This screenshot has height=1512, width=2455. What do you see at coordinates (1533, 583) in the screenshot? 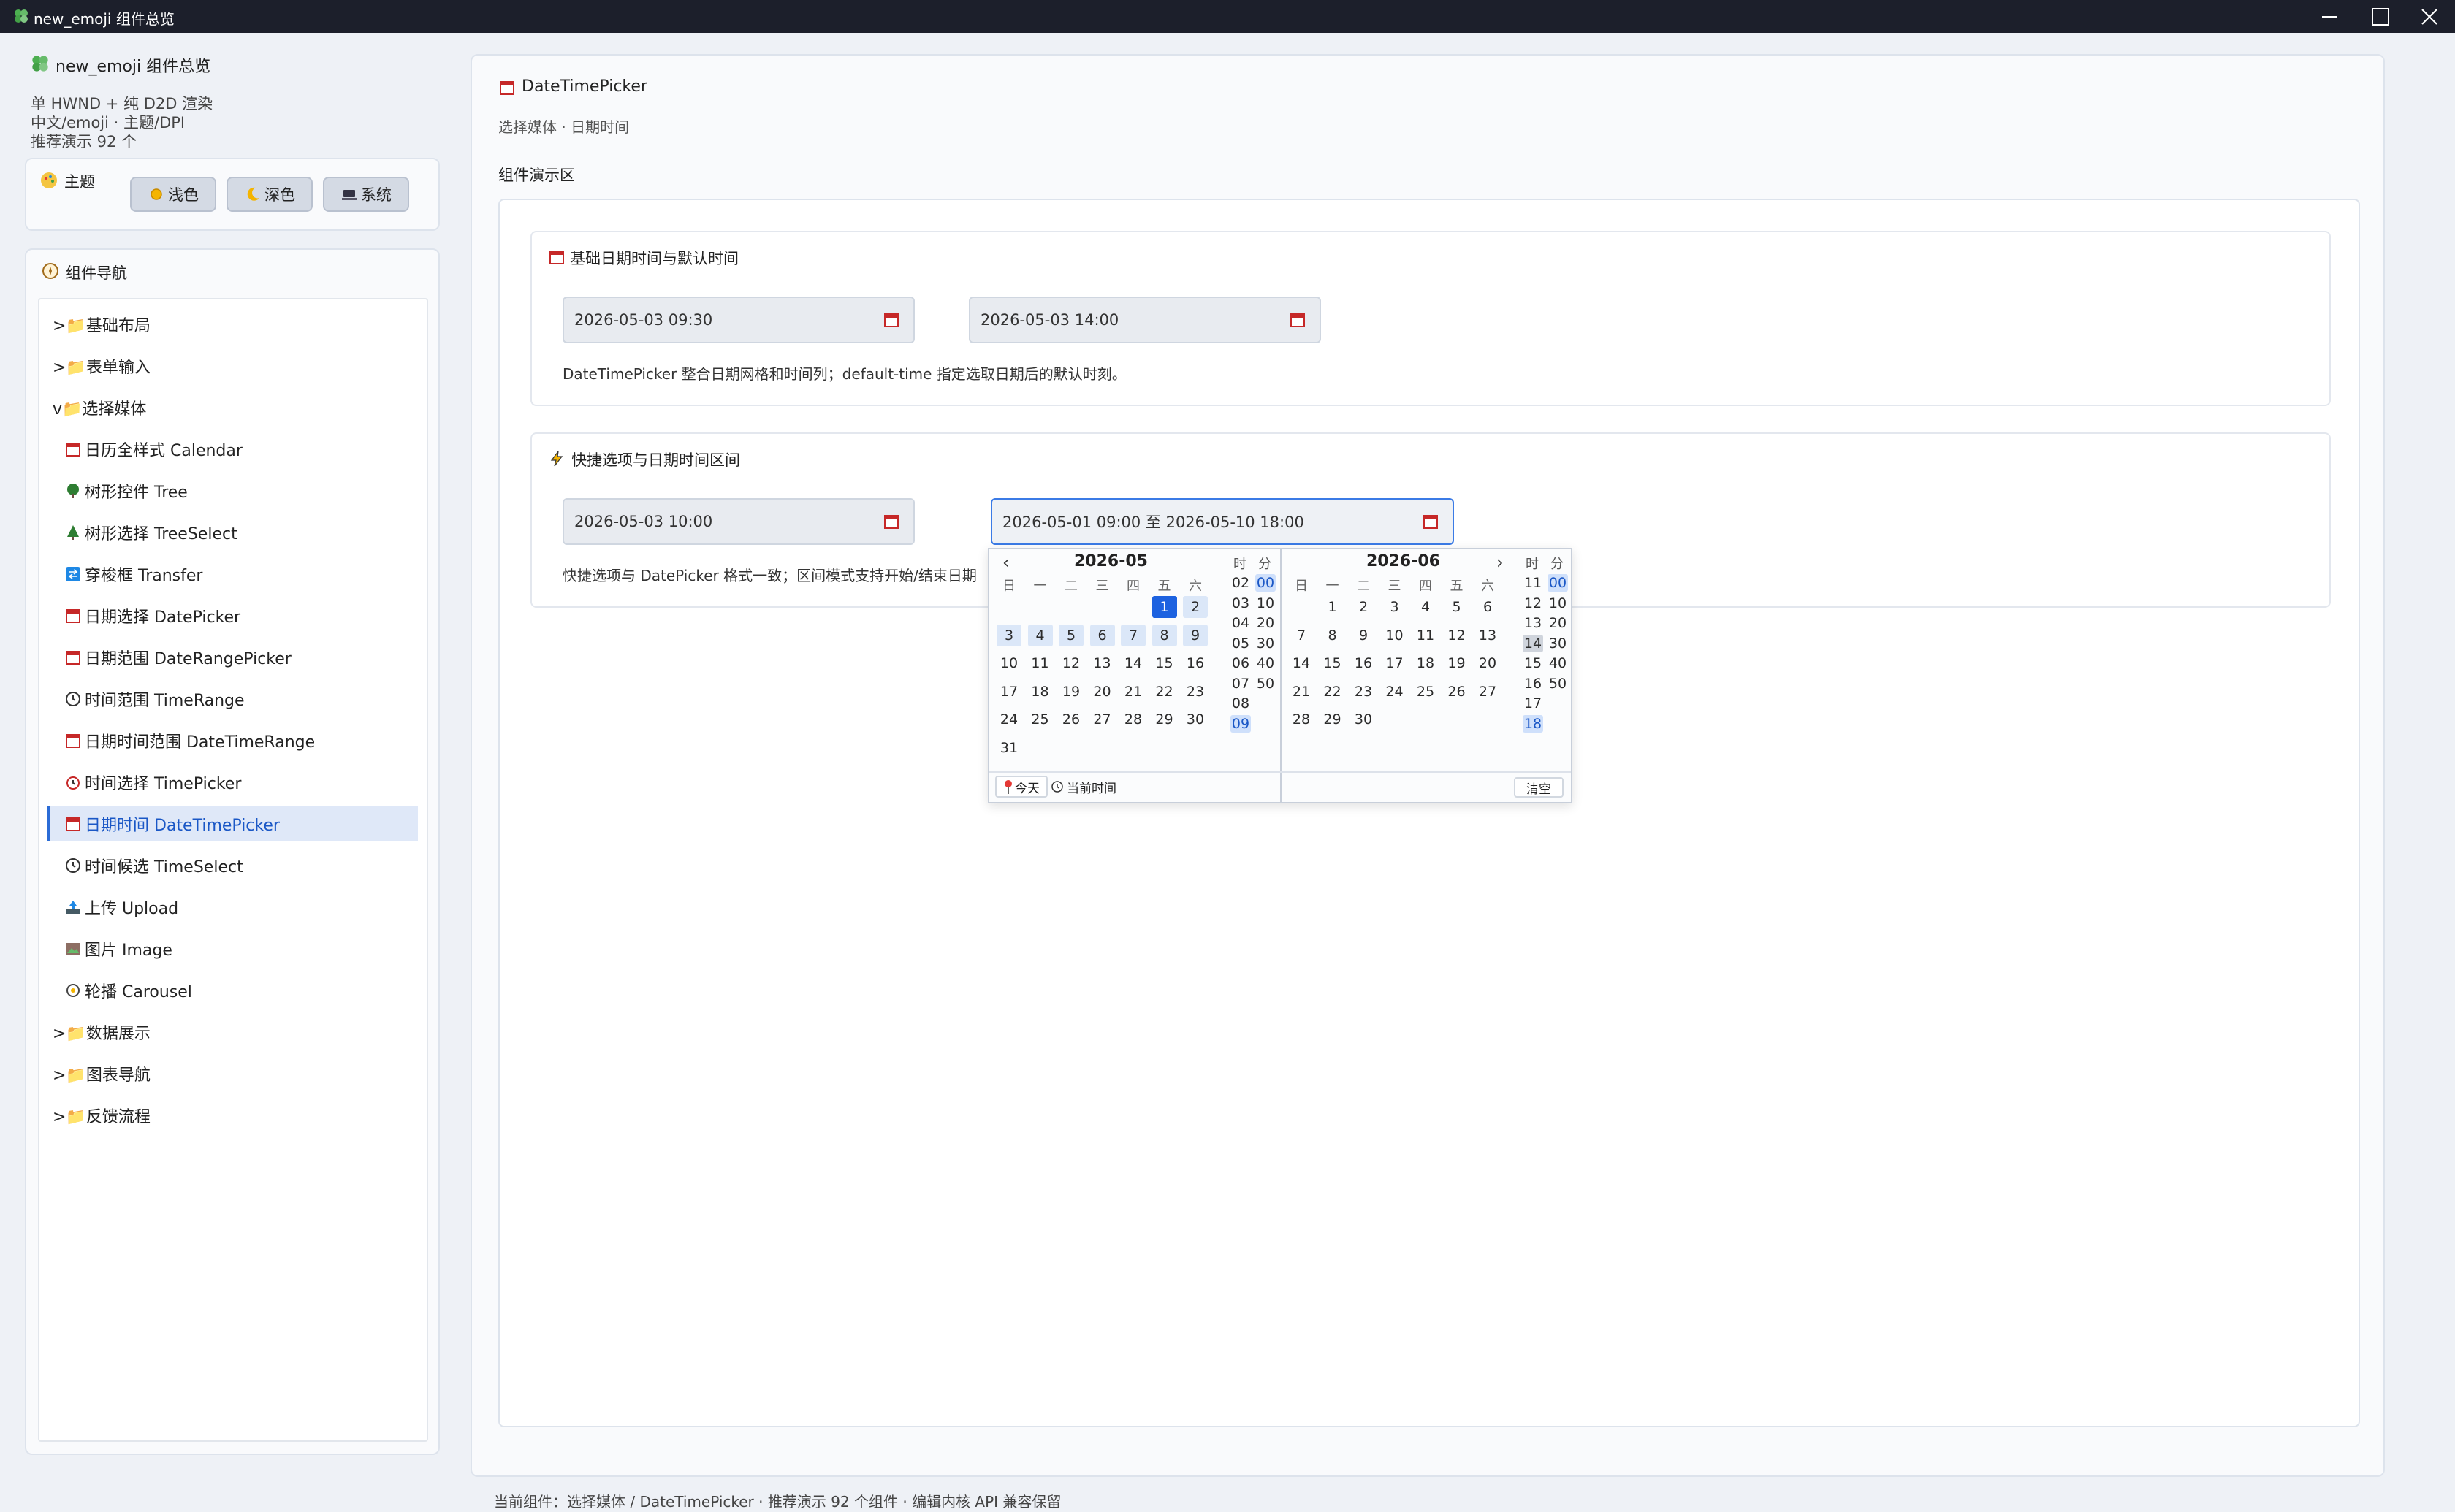
I see `hour-option: 11` at bounding box center [1533, 583].